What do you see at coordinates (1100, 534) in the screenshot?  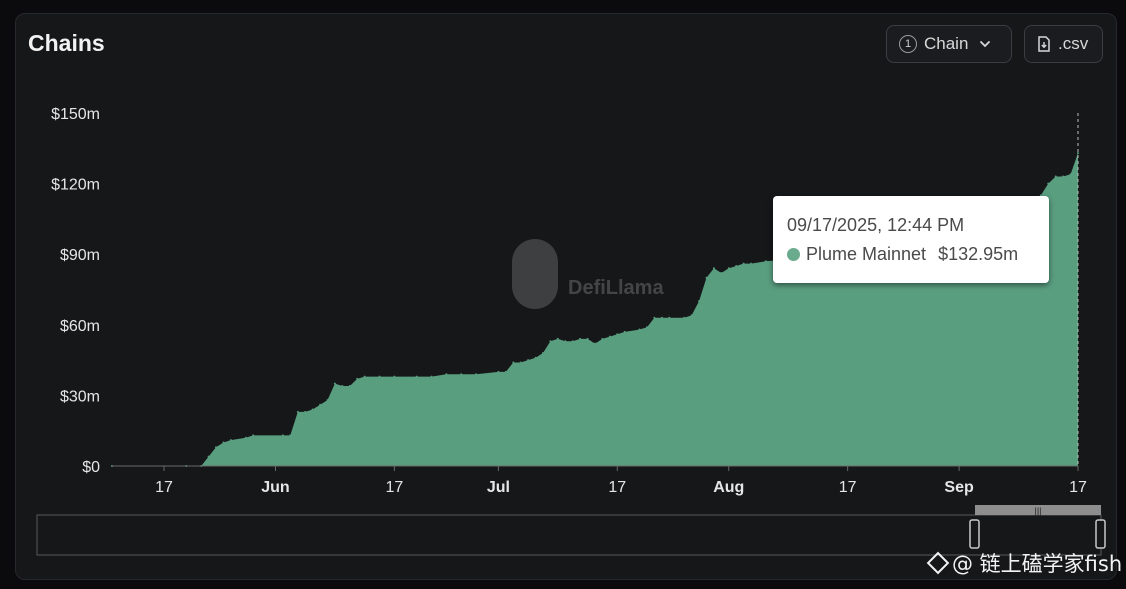 I see `range-slider-right-handle` at bounding box center [1100, 534].